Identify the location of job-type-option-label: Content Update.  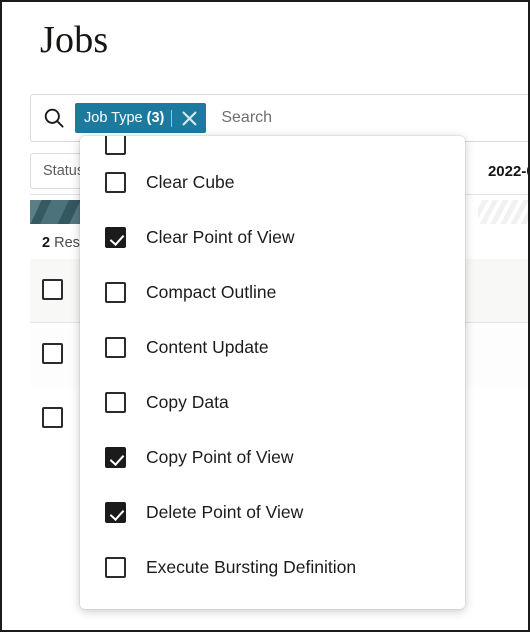
(207, 347).